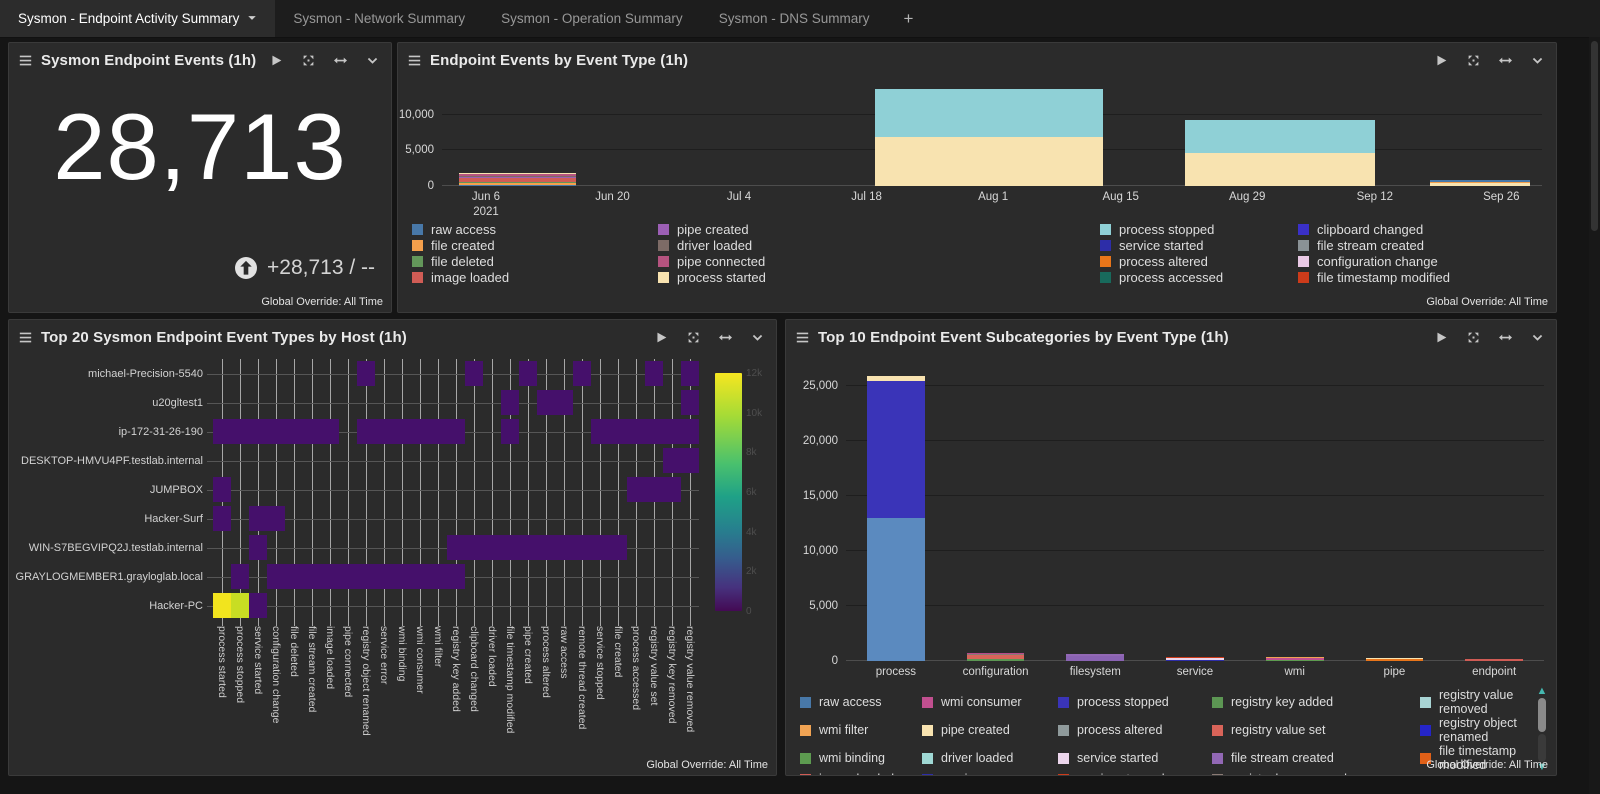 This screenshot has height=794, width=1600. I want to click on bar-service, so click(1195, 513).